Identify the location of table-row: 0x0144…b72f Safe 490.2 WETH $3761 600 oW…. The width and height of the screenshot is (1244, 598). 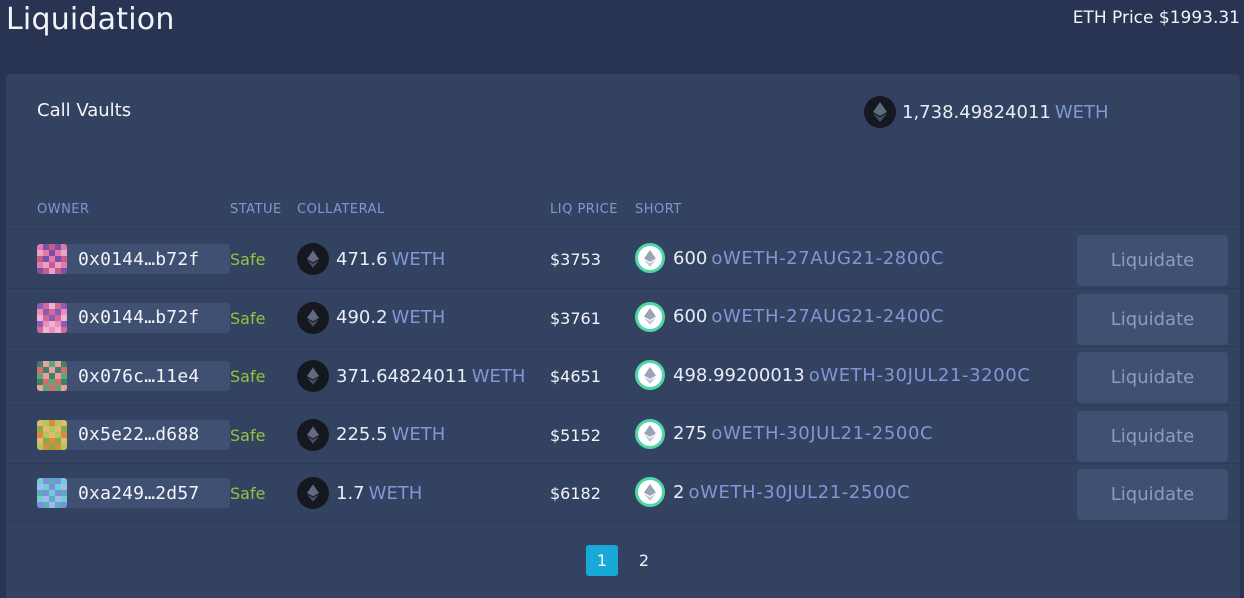
(623, 317).